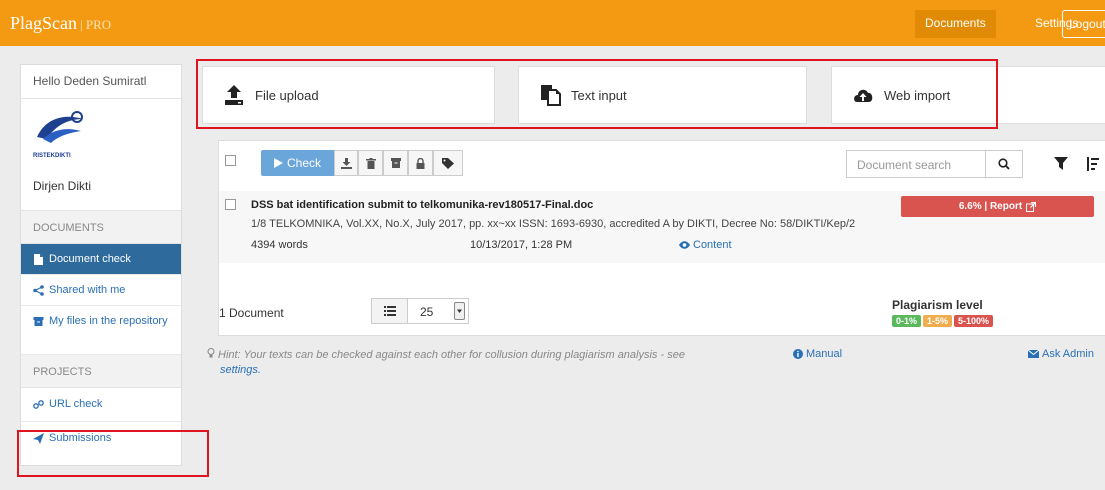  I want to click on document-search-input: Document search, so click(916, 164).